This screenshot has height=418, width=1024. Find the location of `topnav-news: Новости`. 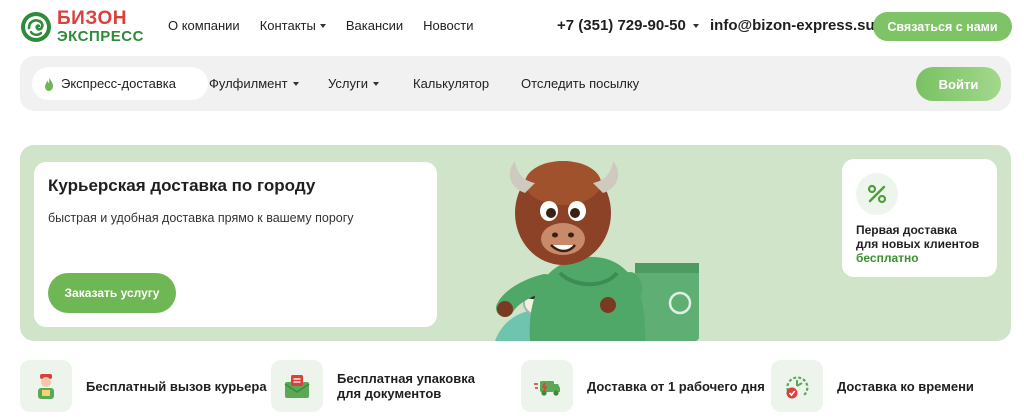

topnav-news: Новости is located at coordinates (448, 25).